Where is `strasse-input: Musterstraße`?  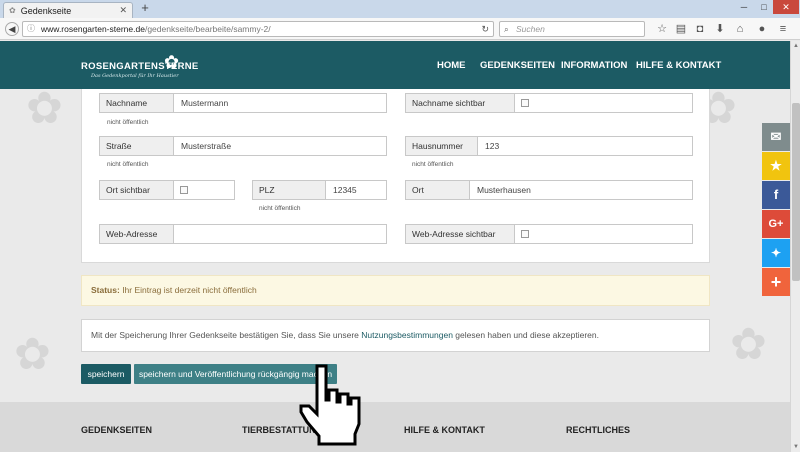 strasse-input: Musterstraße is located at coordinates (280, 146).